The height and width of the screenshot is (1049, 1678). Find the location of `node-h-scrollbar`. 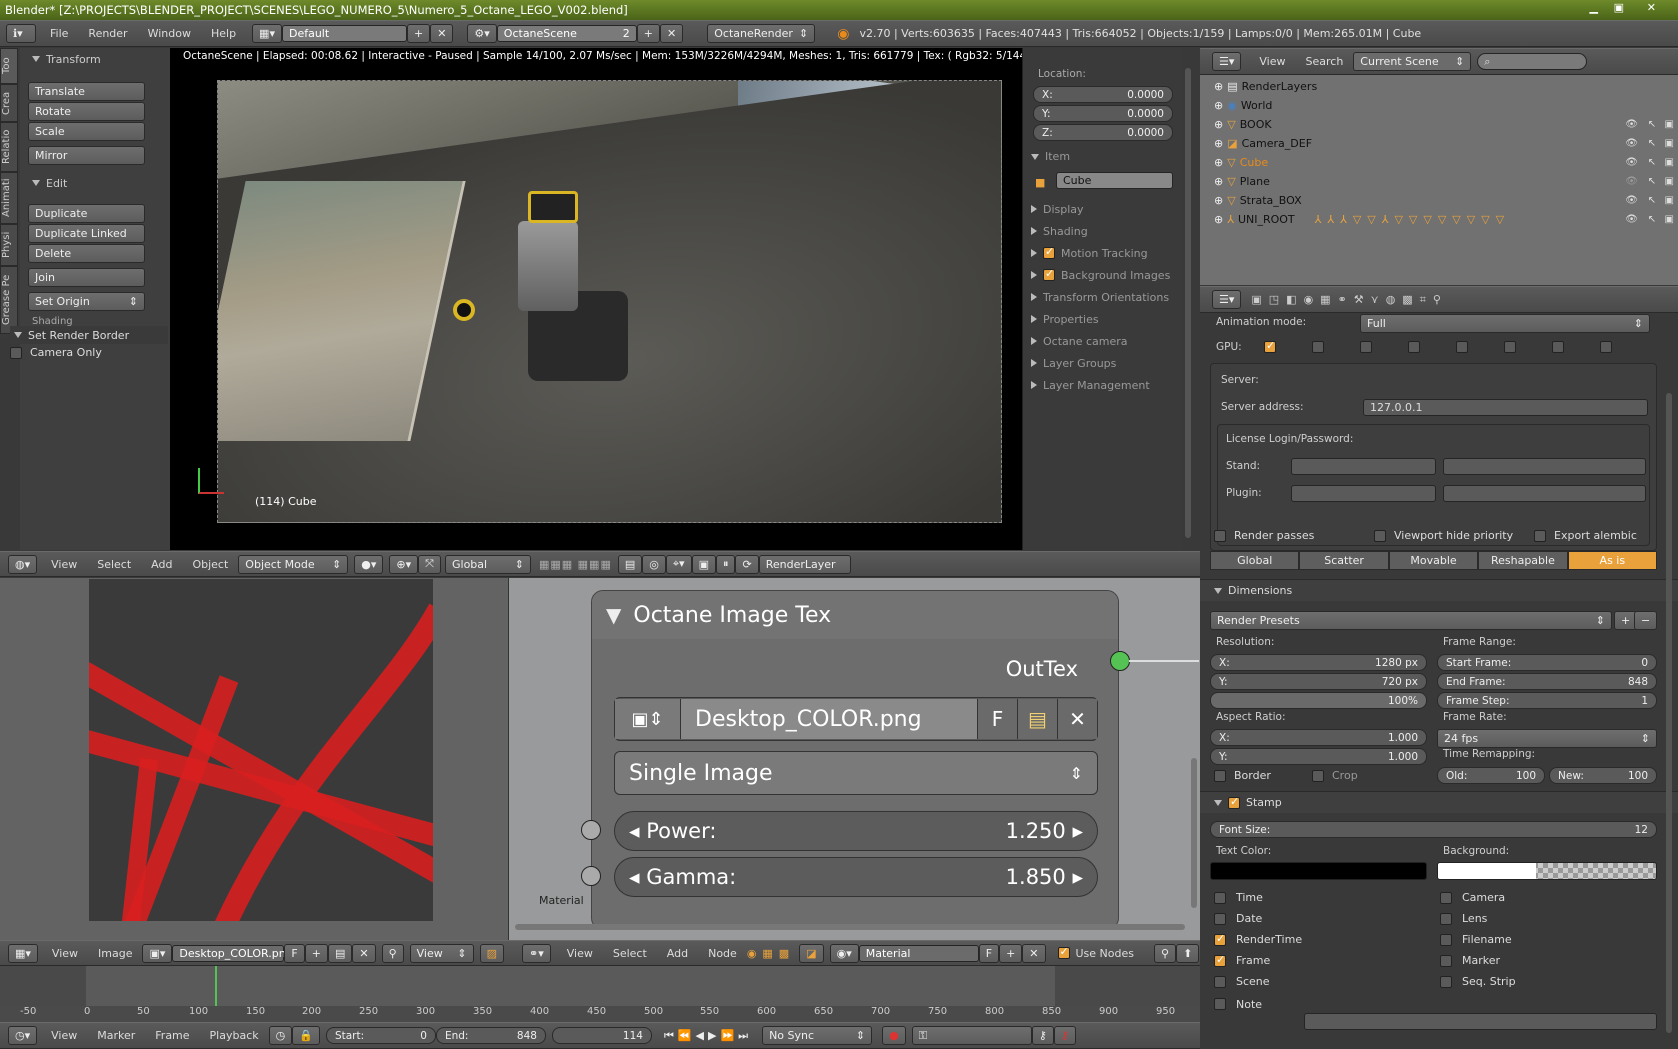

node-h-scrollbar is located at coordinates (850, 927).